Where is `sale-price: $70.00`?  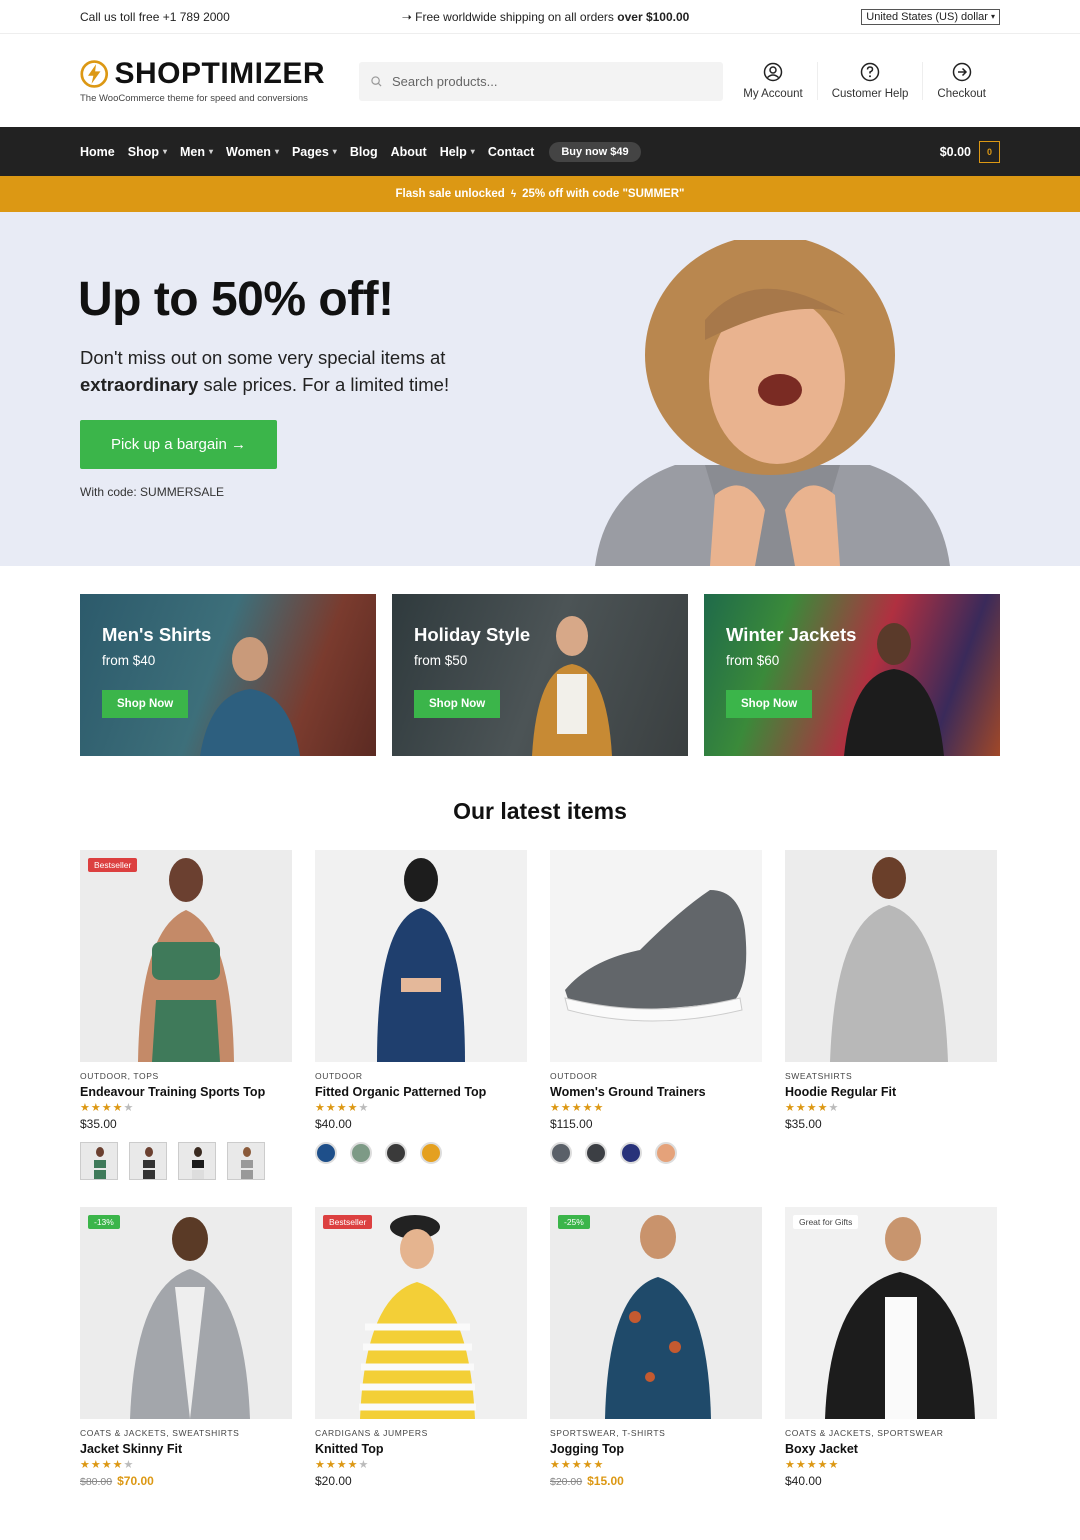 sale-price: $70.00 is located at coordinates (135, 1481).